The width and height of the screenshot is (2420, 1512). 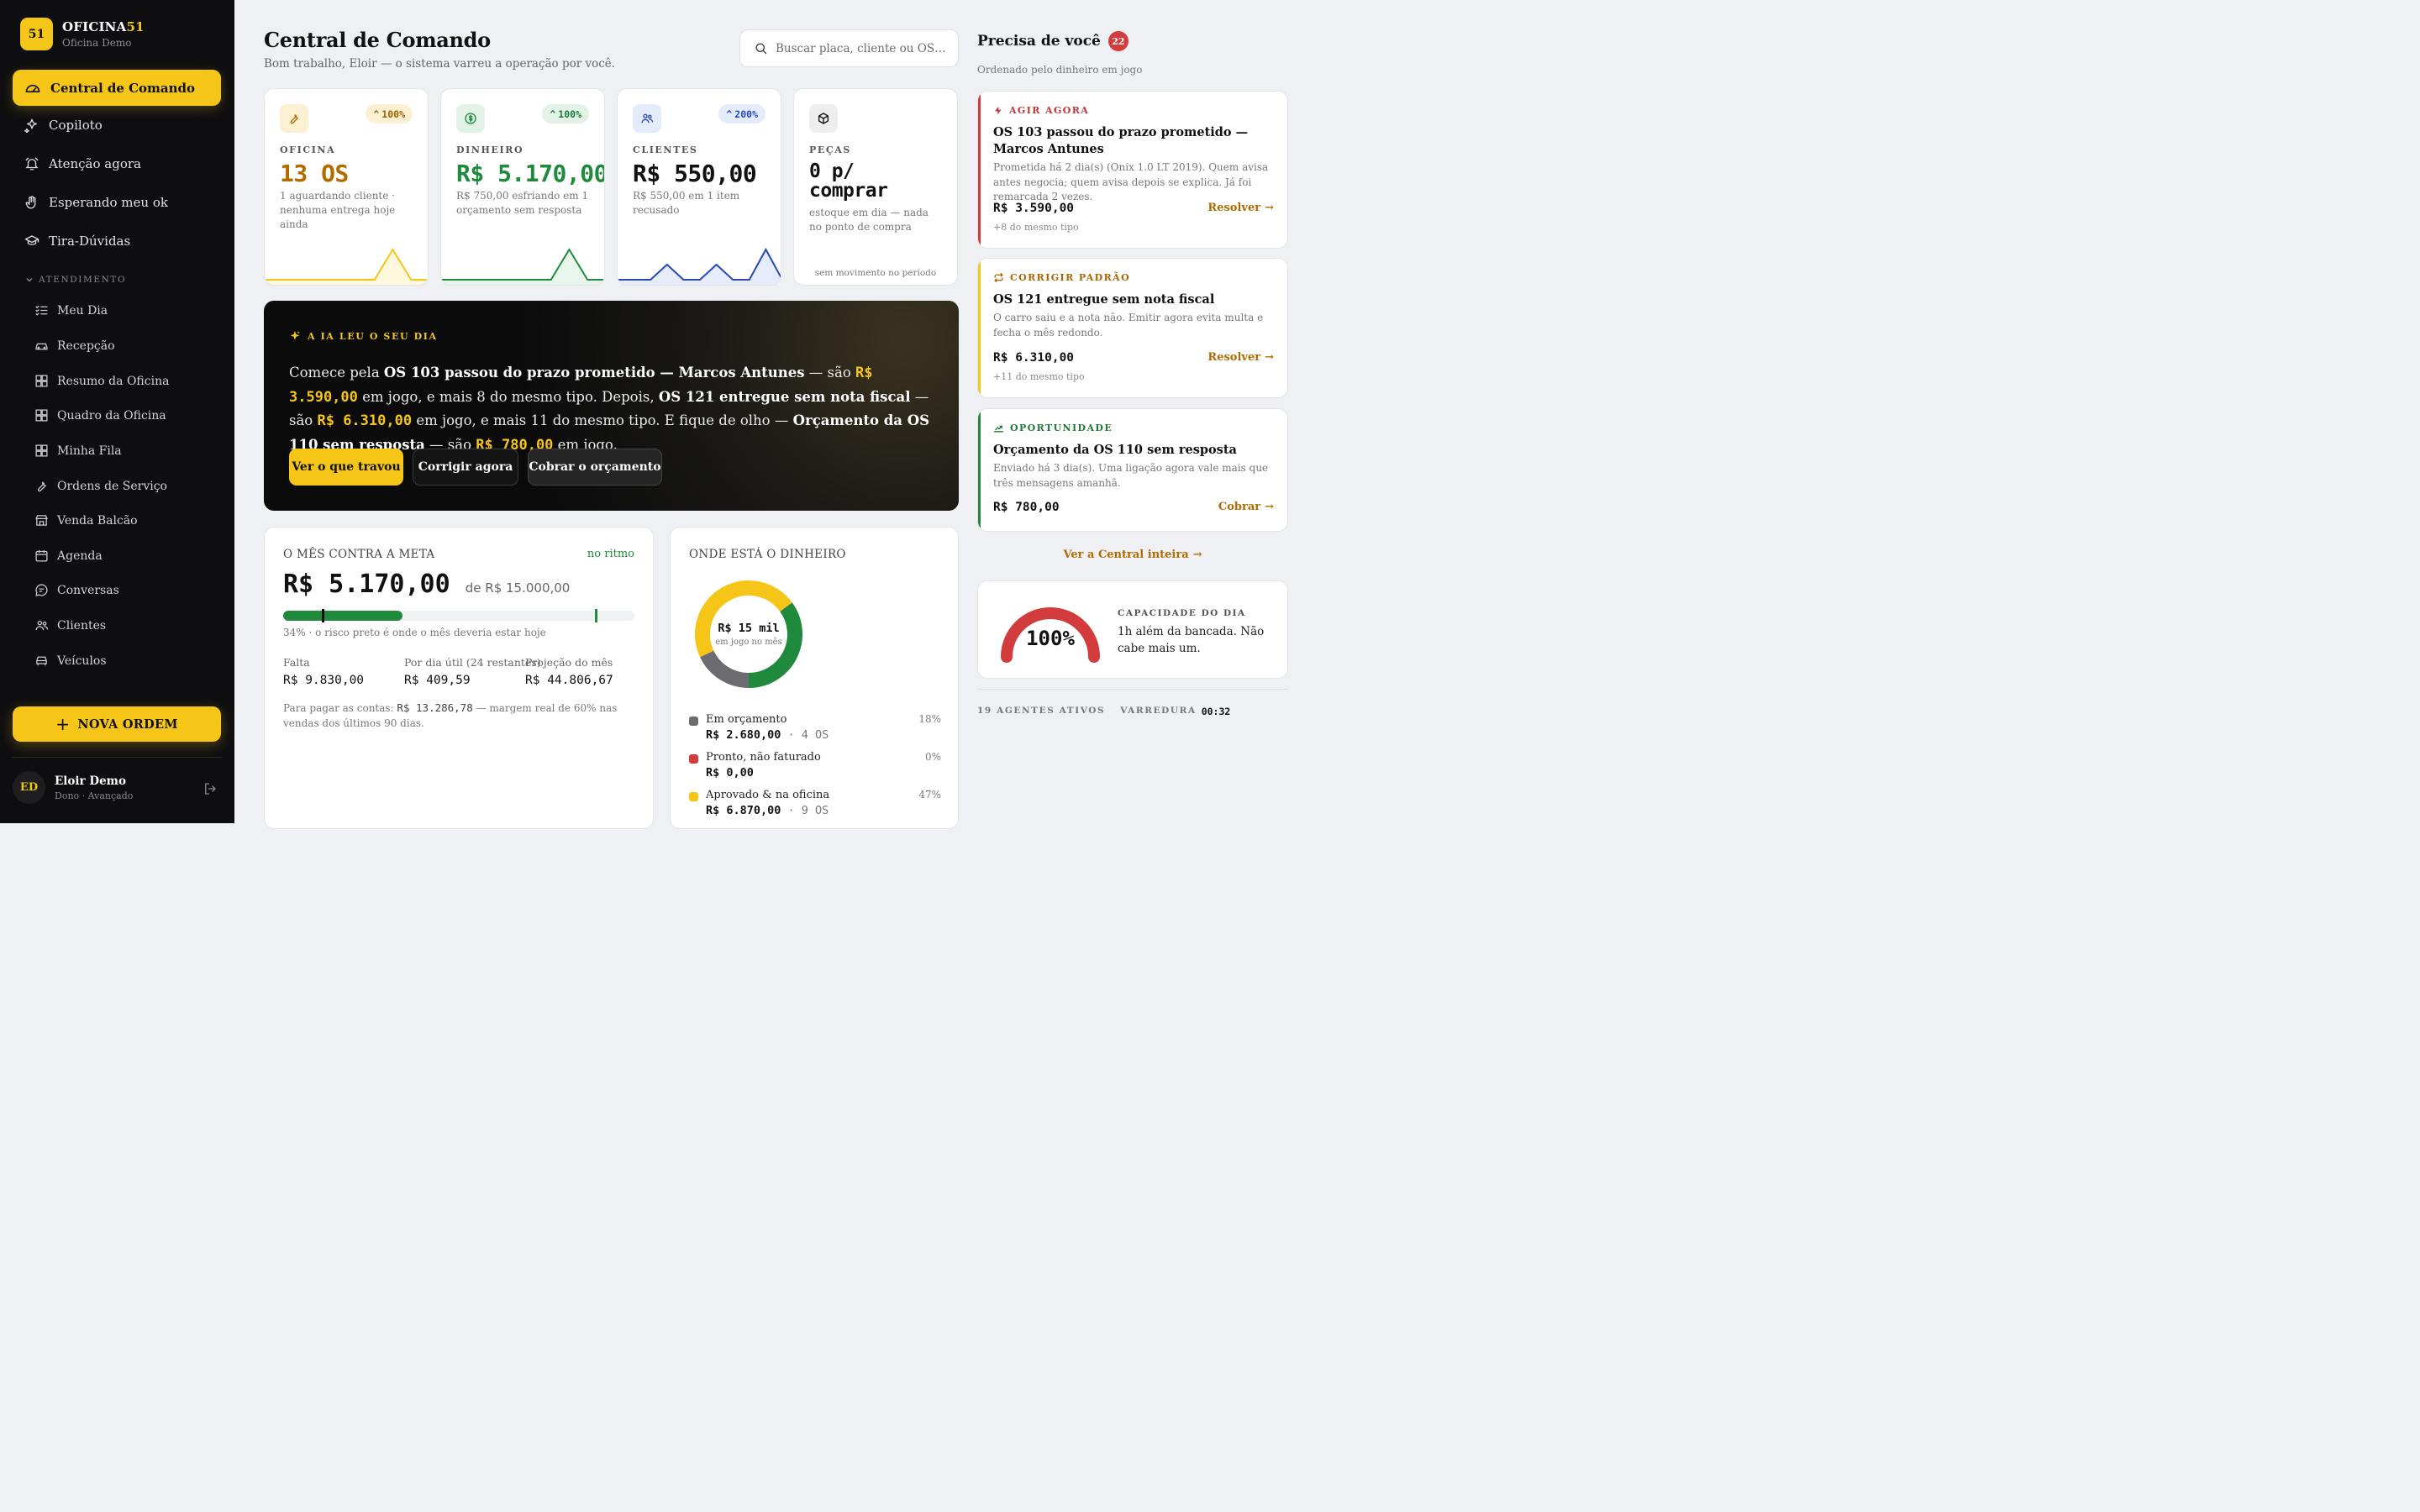 What do you see at coordinates (784, 396) in the screenshot?
I see `ai-highlight: OS 121 entregue sem nota fiscal` at bounding box center [784, 396].